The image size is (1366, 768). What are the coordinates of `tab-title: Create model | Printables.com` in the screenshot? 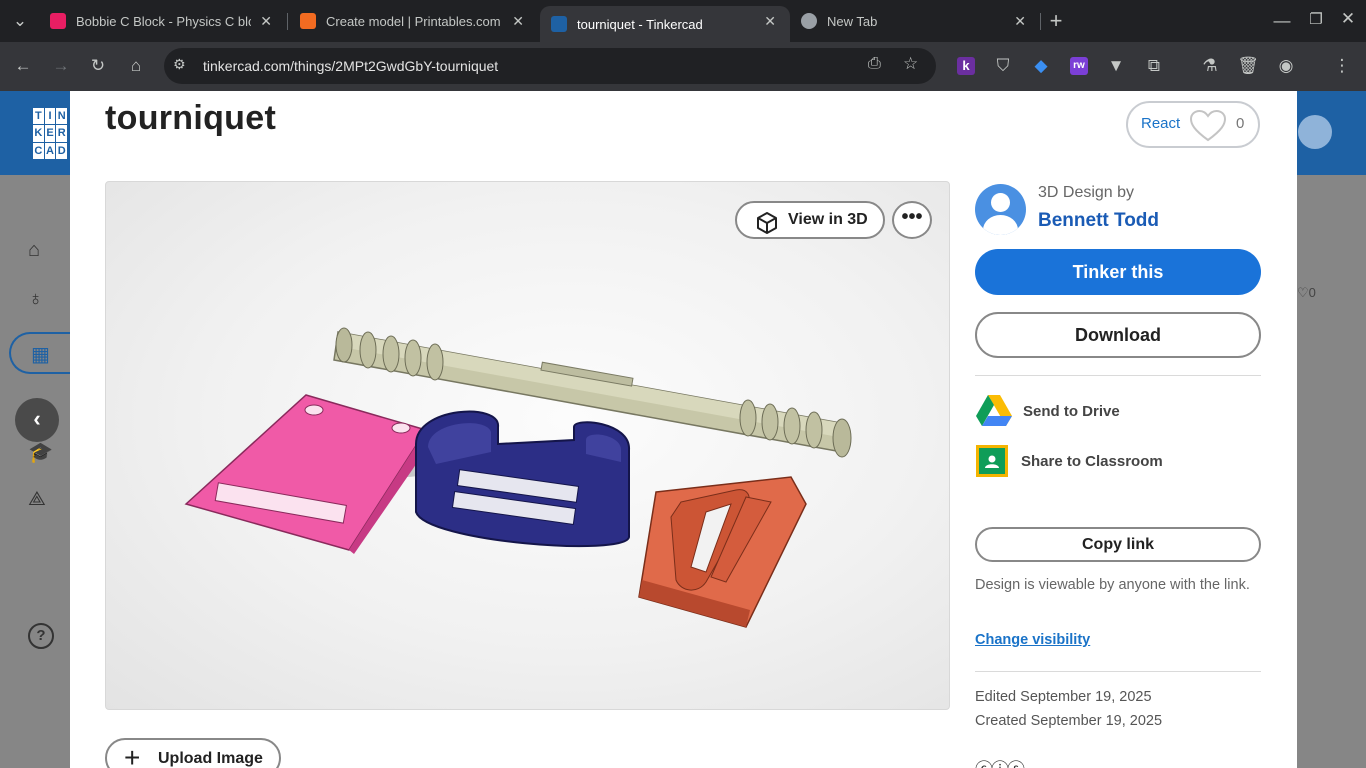 It's located at (413, 21).